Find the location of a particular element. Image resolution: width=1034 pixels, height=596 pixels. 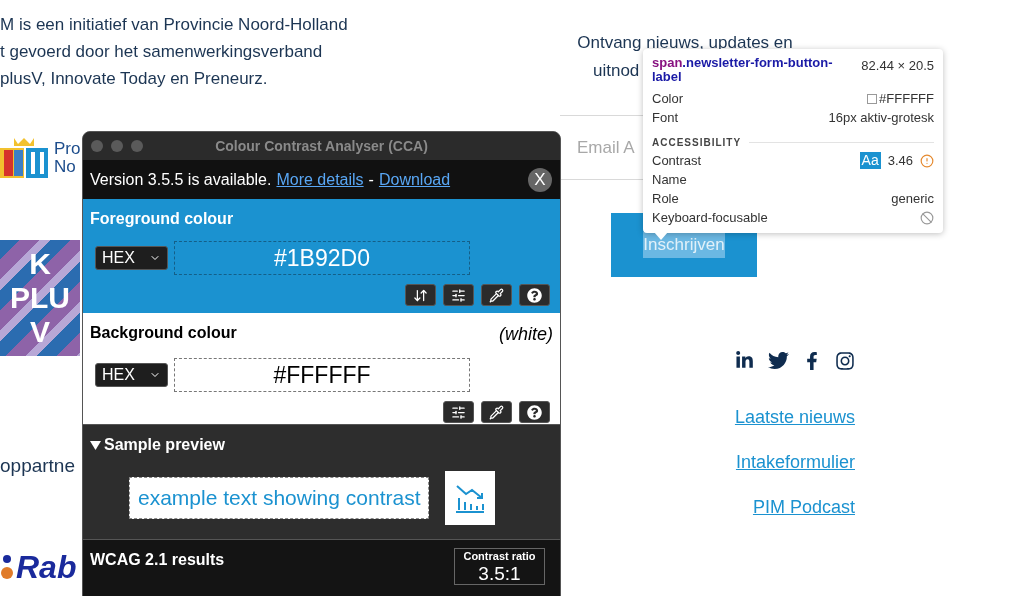

newsletter-heading-line: uitnod is located at coordinates (616, 71).